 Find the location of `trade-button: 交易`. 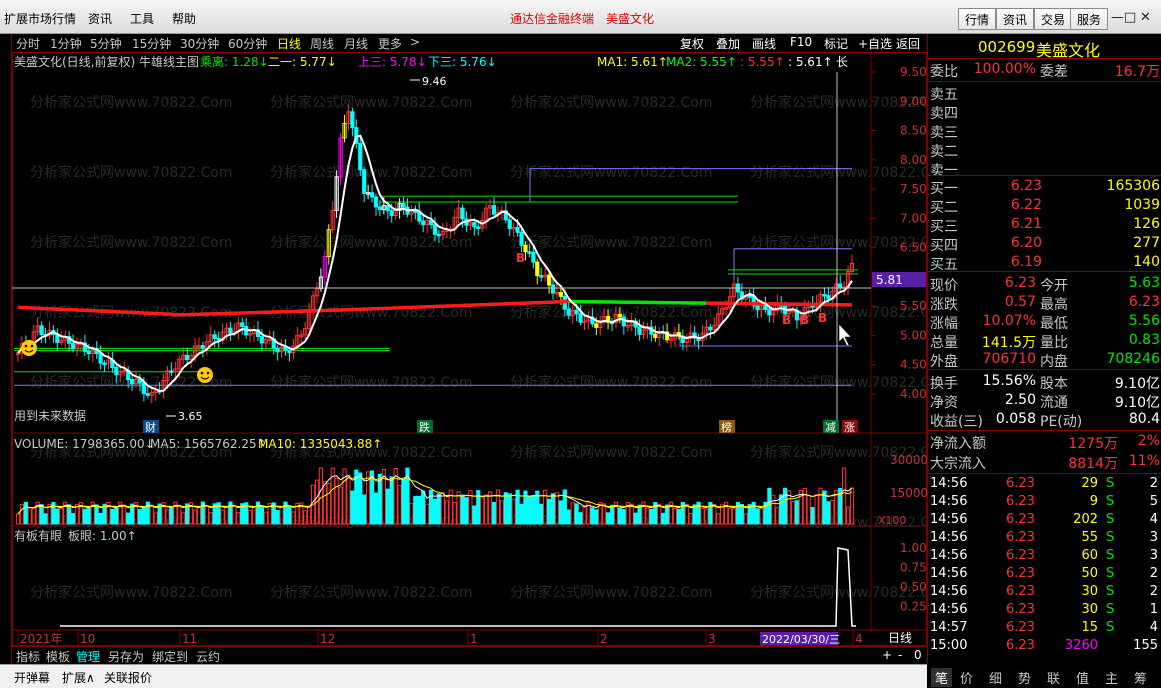

trade-button: 交易 is located at coordinates (1053, 19).